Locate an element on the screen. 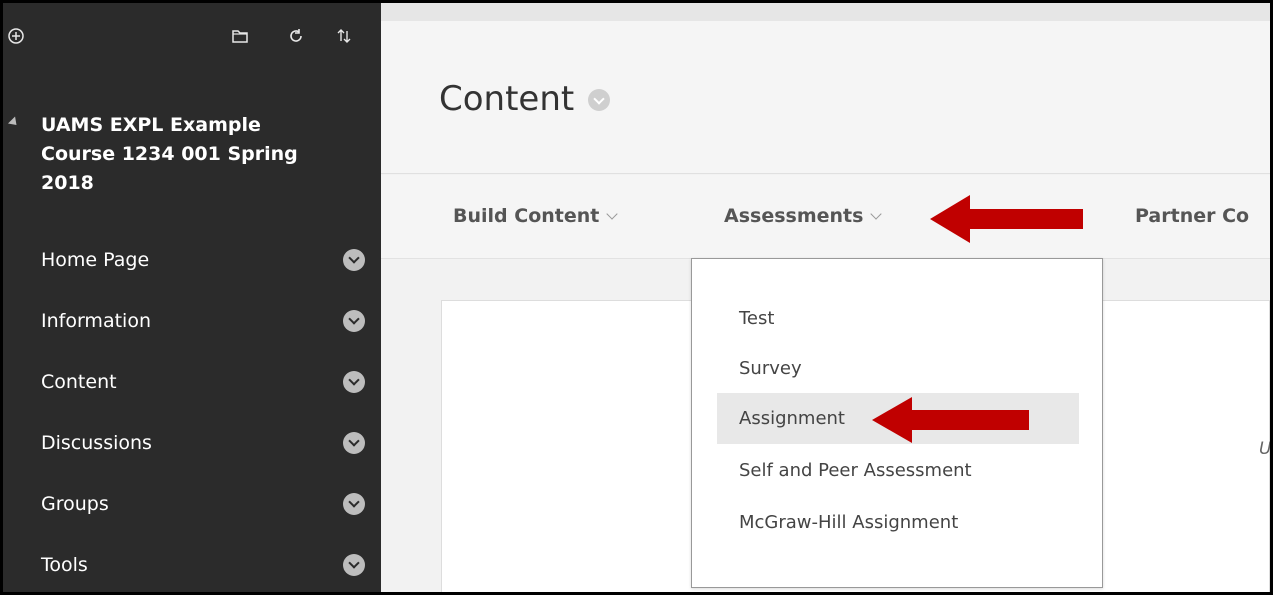 This screenshot has width=1273, height=595. sidebar-item-groups: Groups is located at coordinates (192, 503).